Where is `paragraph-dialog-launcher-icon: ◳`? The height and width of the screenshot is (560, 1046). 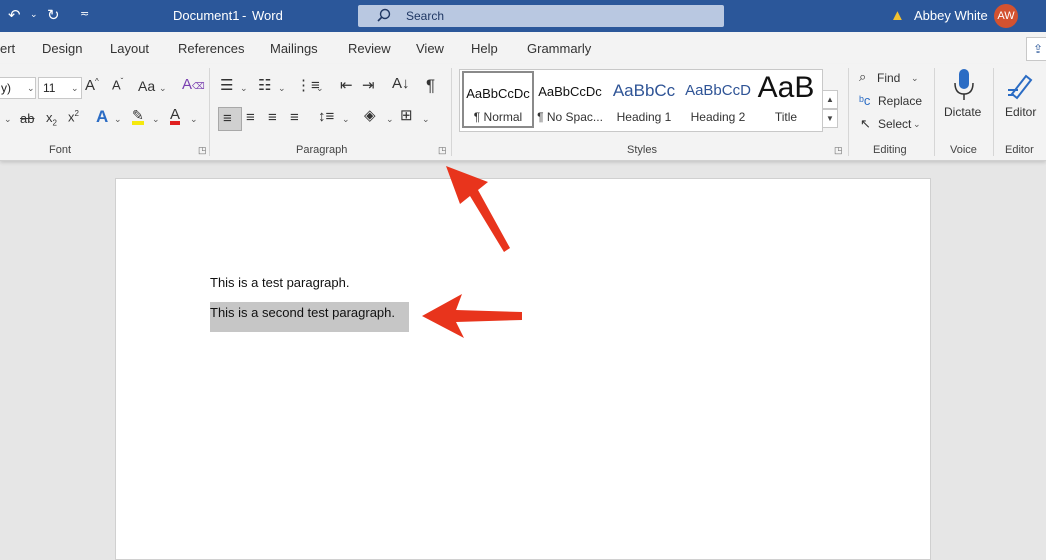 paragraph-dialog-launcher-icon: ◳ is located at coordinates (442, 150).